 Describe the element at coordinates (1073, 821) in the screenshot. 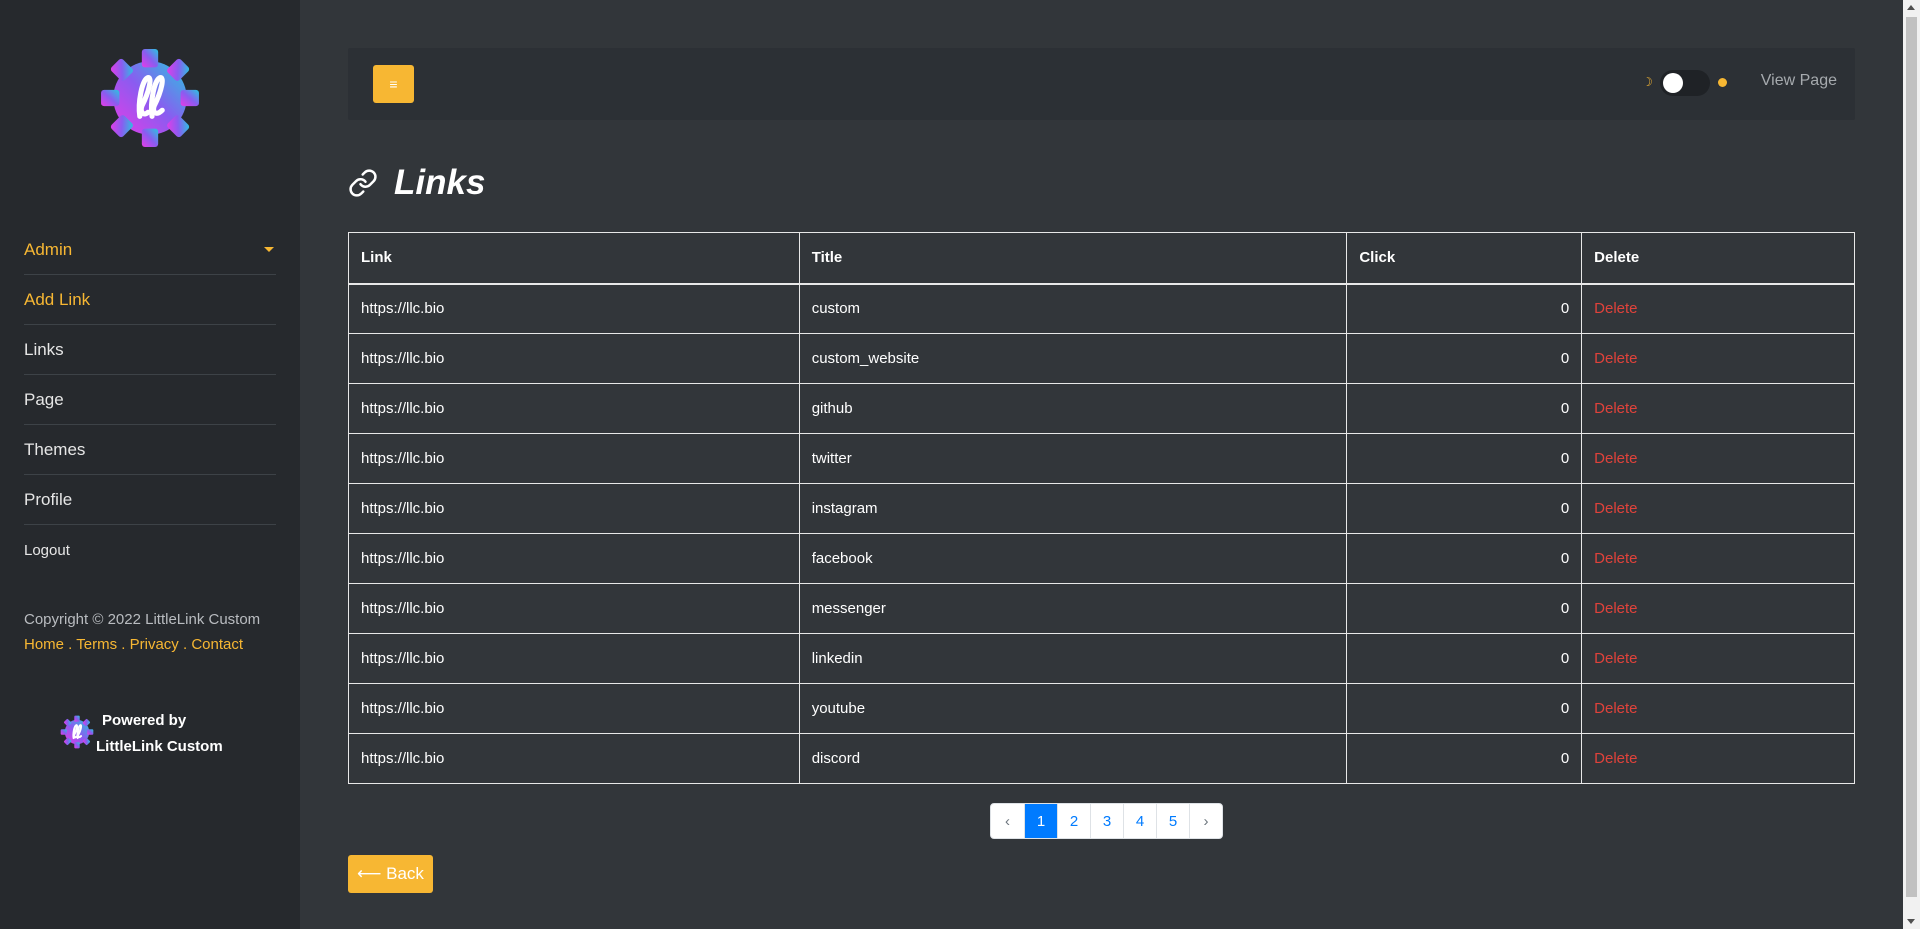

I see `pagination-page-2: 2` at that location.